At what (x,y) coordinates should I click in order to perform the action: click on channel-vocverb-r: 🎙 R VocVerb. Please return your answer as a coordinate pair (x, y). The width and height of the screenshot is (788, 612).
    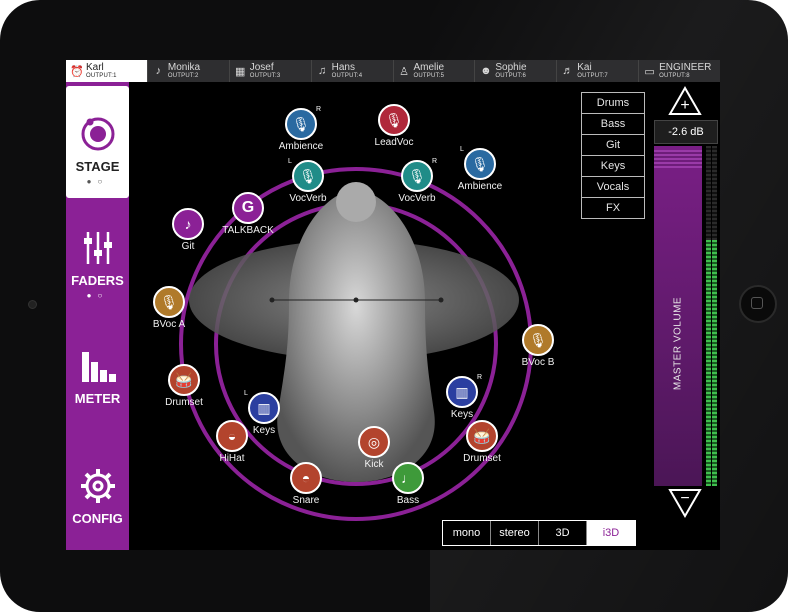
    Looking at the image, I should click on (417, 181).